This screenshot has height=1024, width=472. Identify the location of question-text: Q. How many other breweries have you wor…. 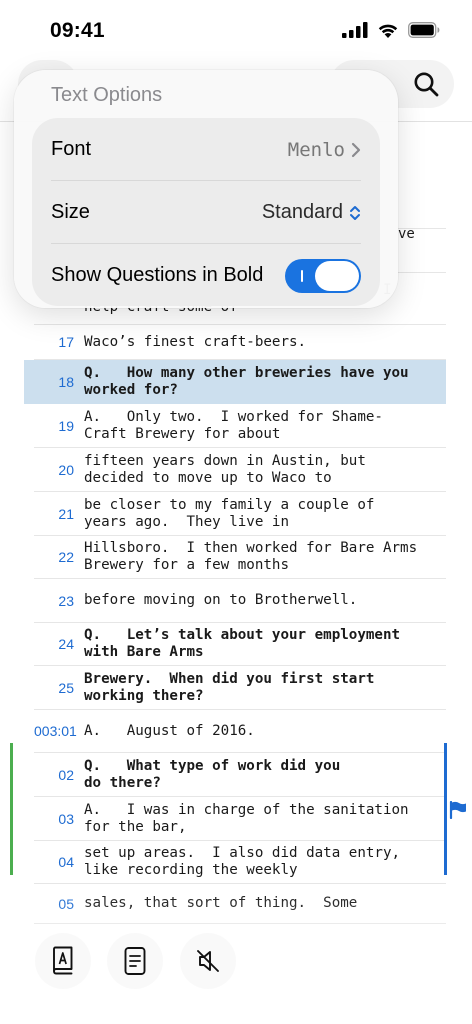
(246, 381).